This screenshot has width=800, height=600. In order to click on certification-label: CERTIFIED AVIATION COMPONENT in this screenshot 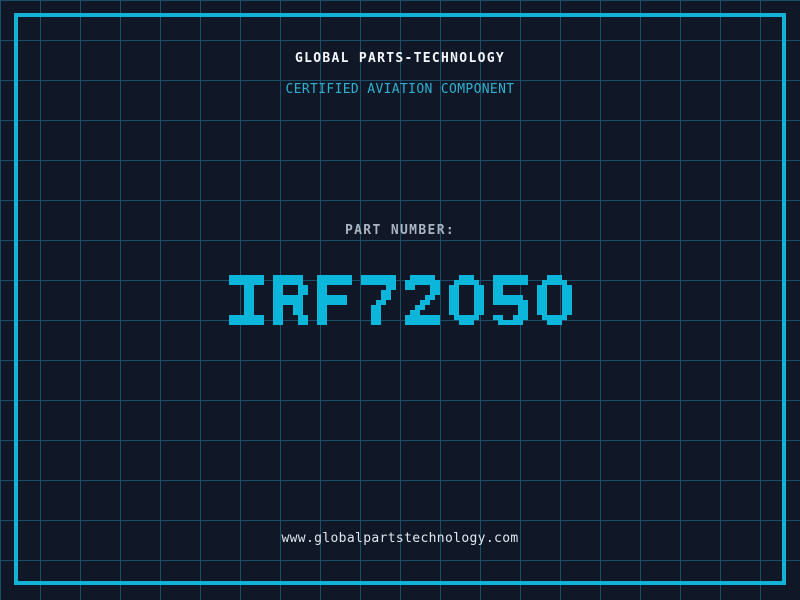, I will do `click(400, 89)`.